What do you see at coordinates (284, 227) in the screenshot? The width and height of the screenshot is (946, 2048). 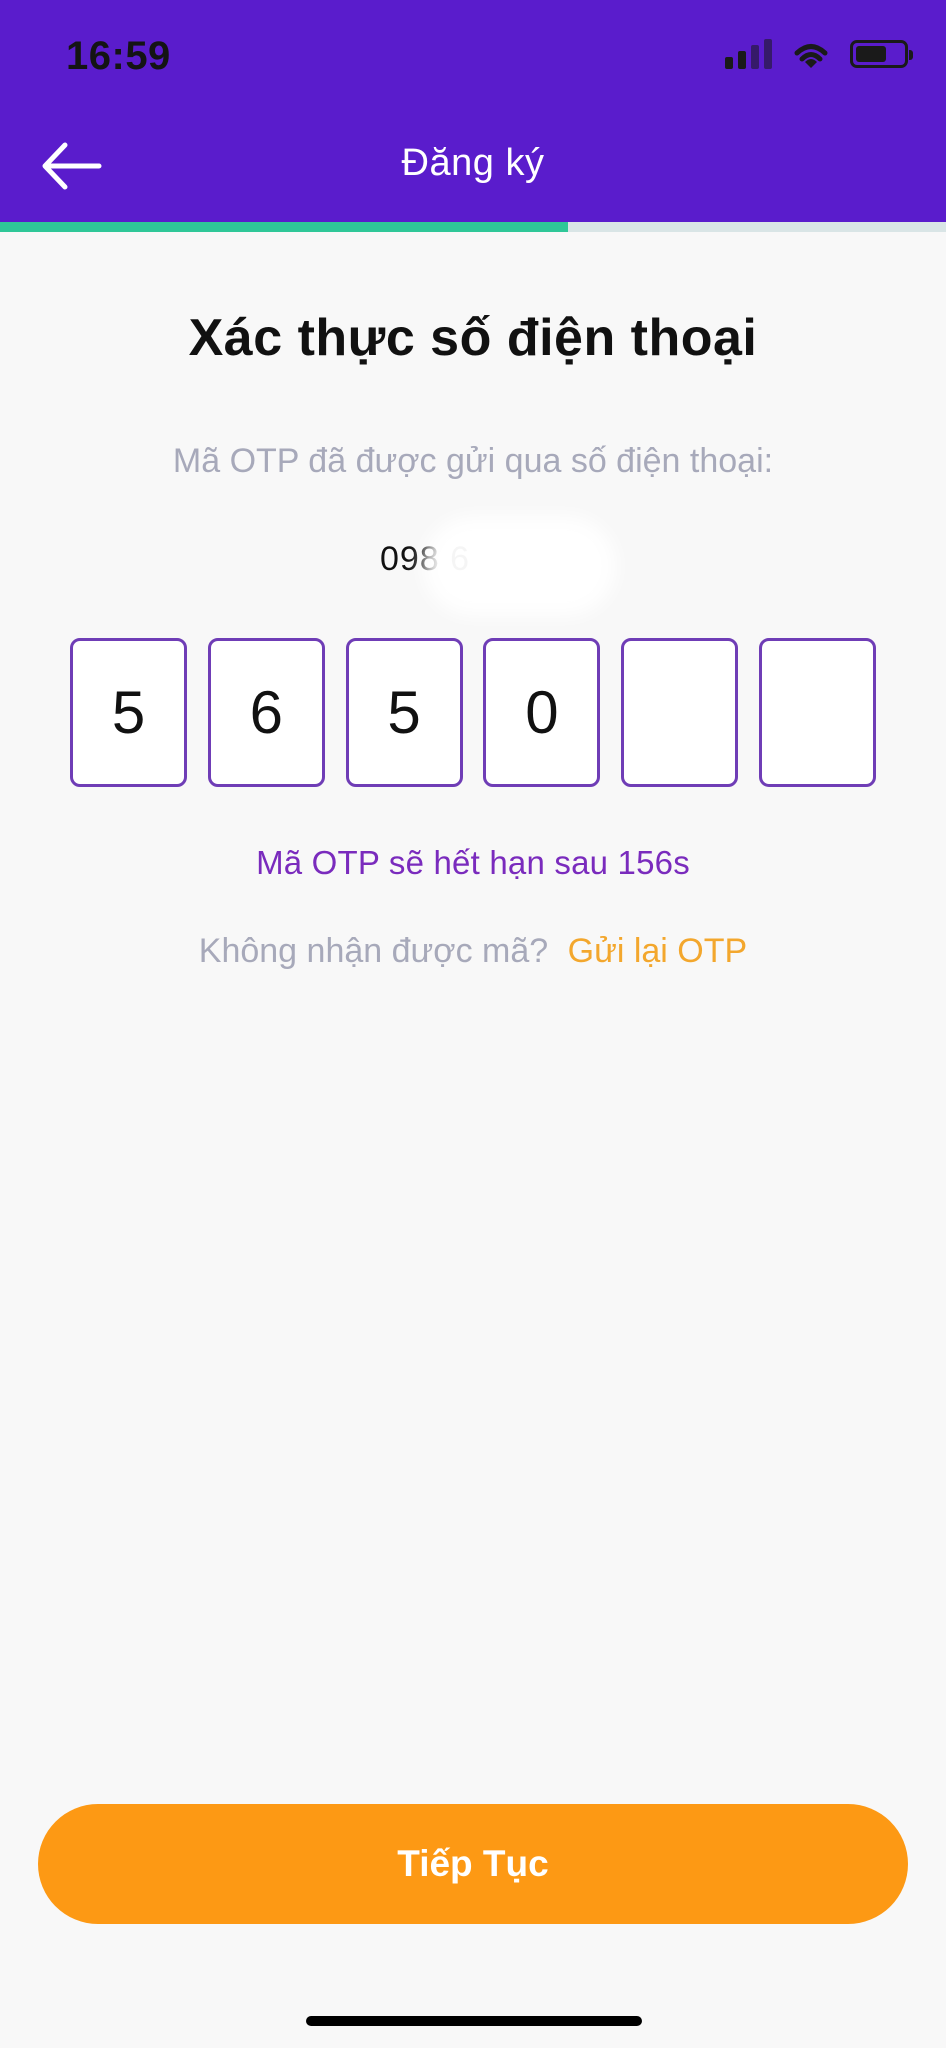 I see `progress-fill` at bounding box center [284, 227].